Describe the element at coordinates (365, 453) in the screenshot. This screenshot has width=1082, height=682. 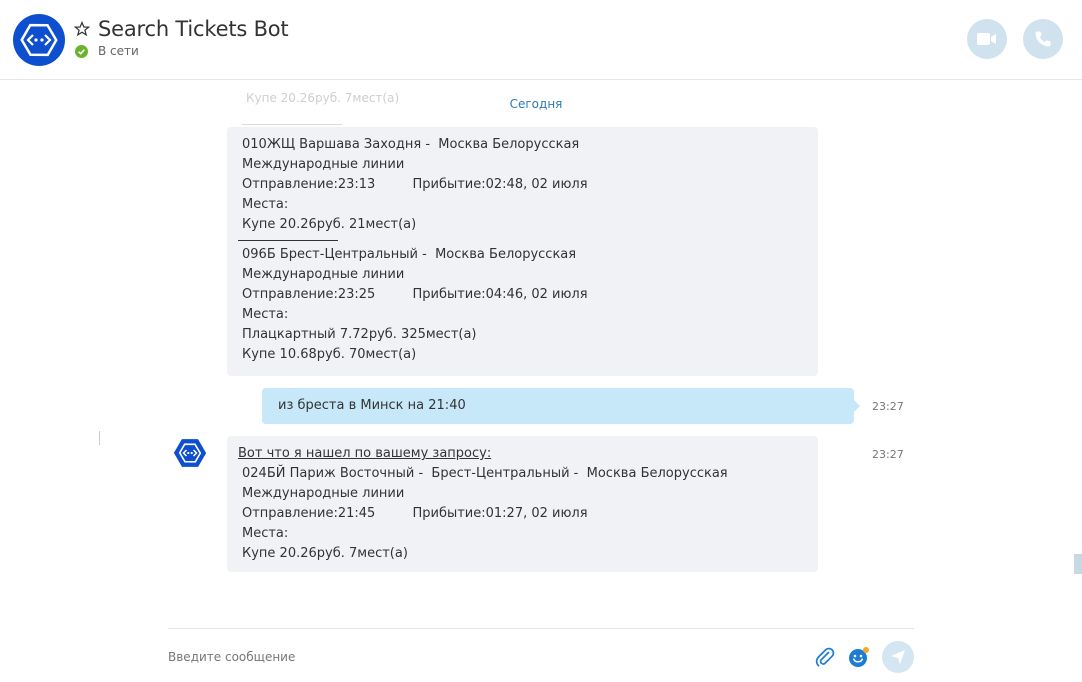
I see `response-intro: Вот что я нашел по вашему запросу:` at that location.